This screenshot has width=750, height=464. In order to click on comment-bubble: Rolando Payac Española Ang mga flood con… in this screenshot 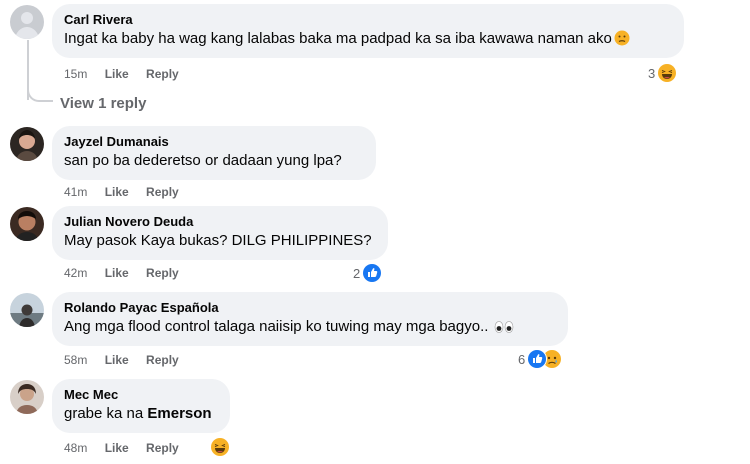, I will do `click(310, 319)`.